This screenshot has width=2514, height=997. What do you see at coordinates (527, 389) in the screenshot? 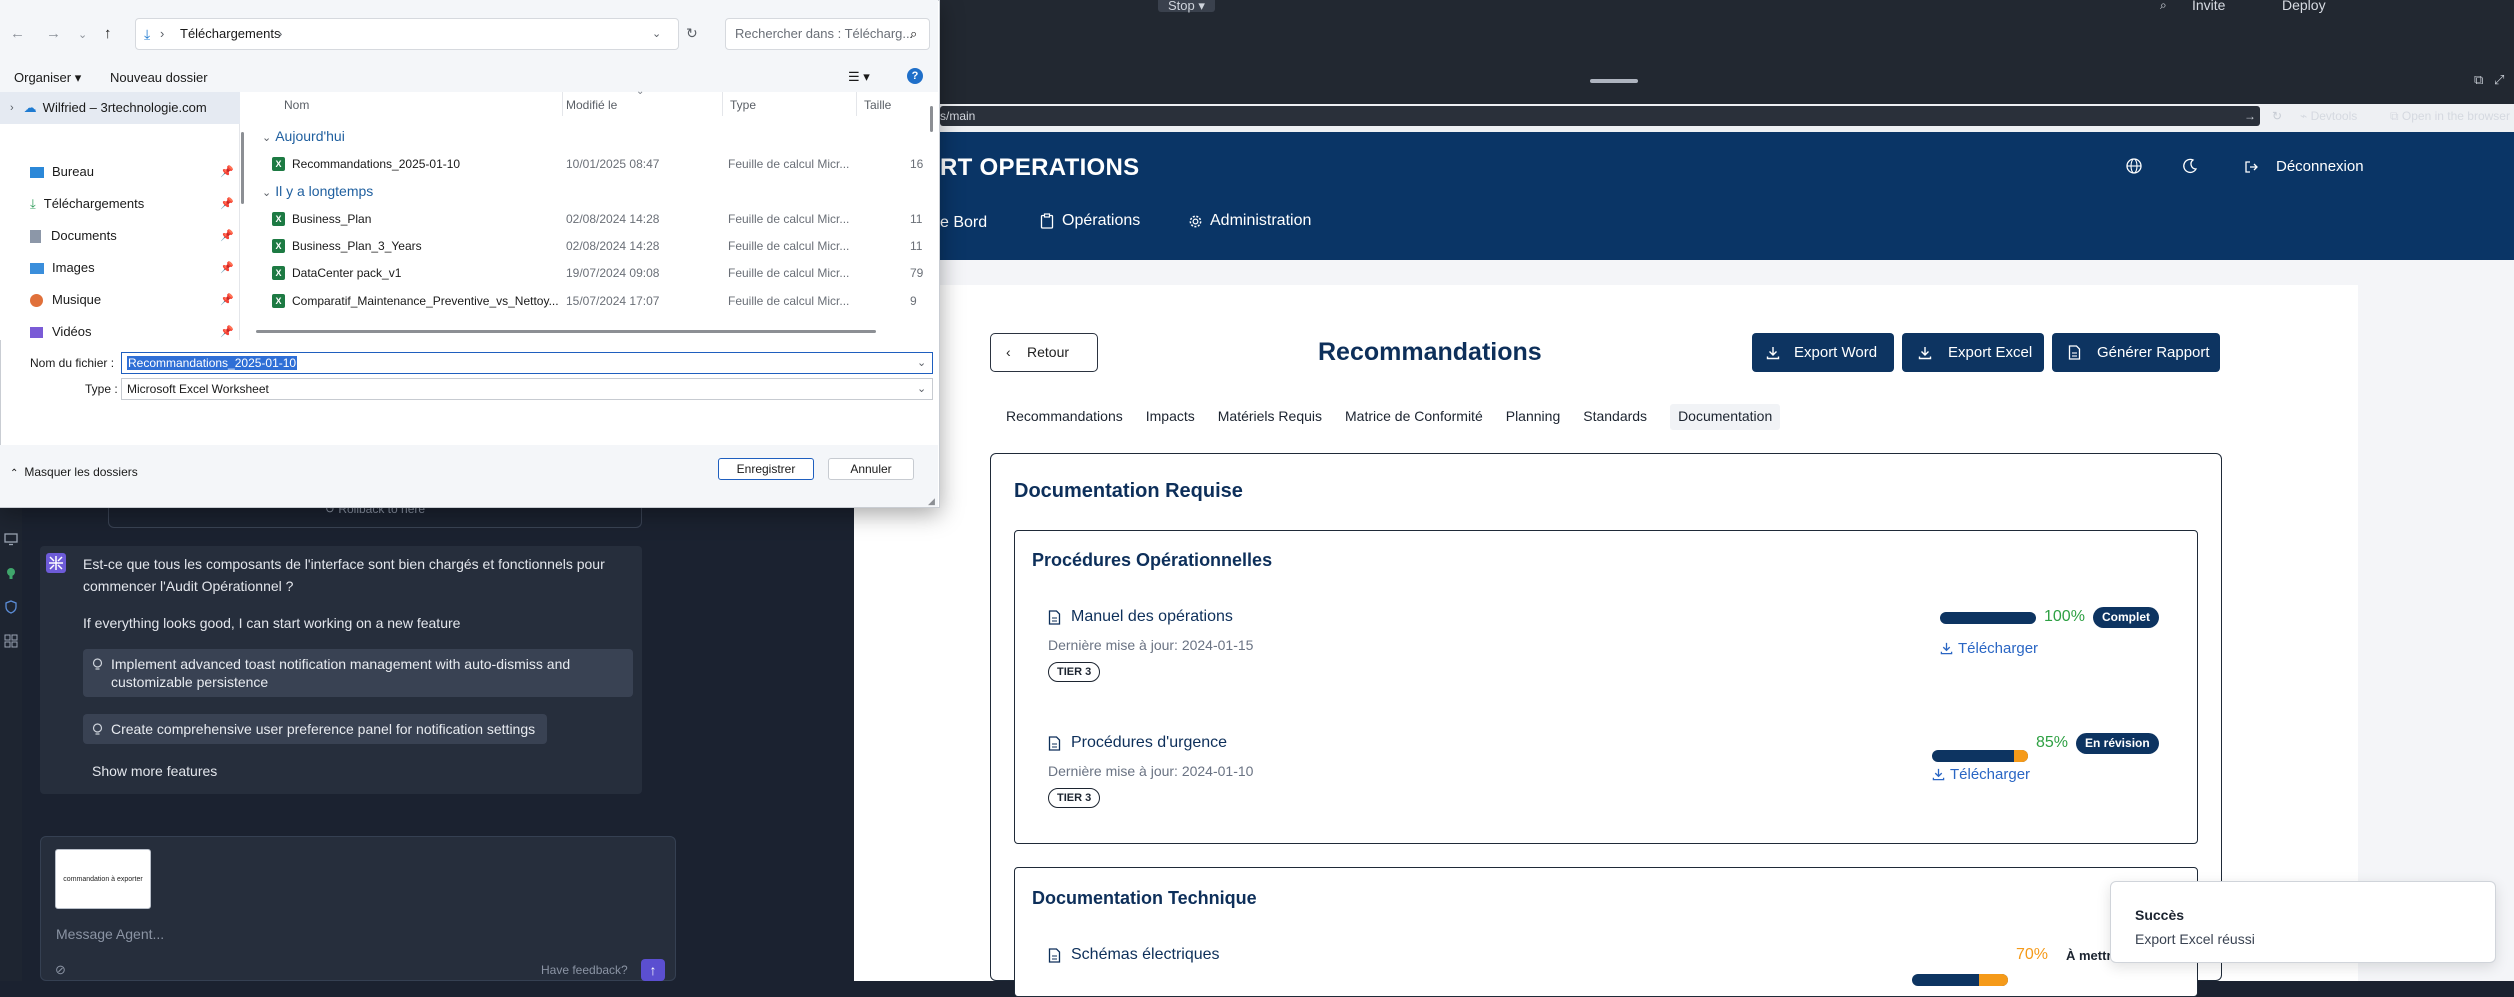
I see `file-type-select: Microsoft Excel Worksheet ⌄` at bounding box center [527, 389].